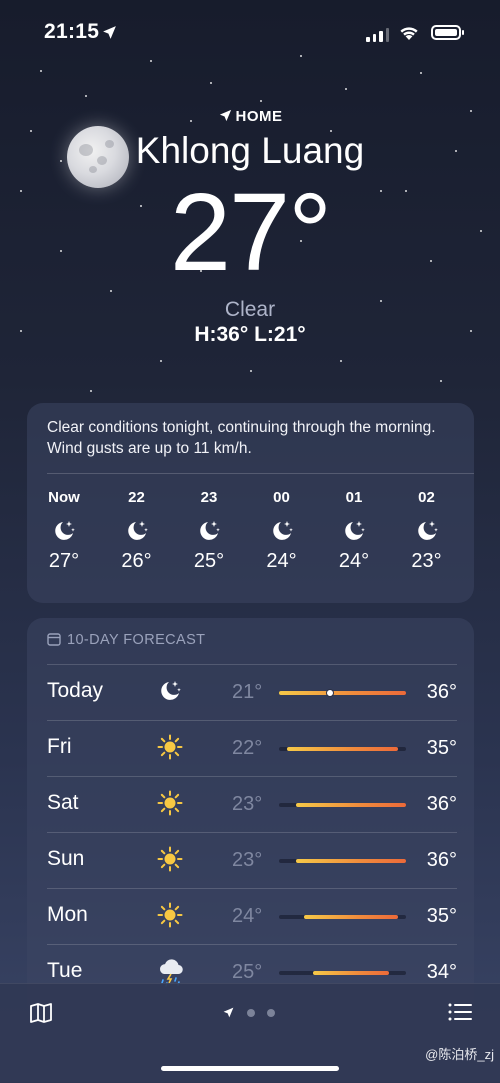 The height and width of the screenshot is (1083, 500). Describe the element at coordinates (170, 972) in the screenshot. I see `thunderstorm-rain-icon` at that location.